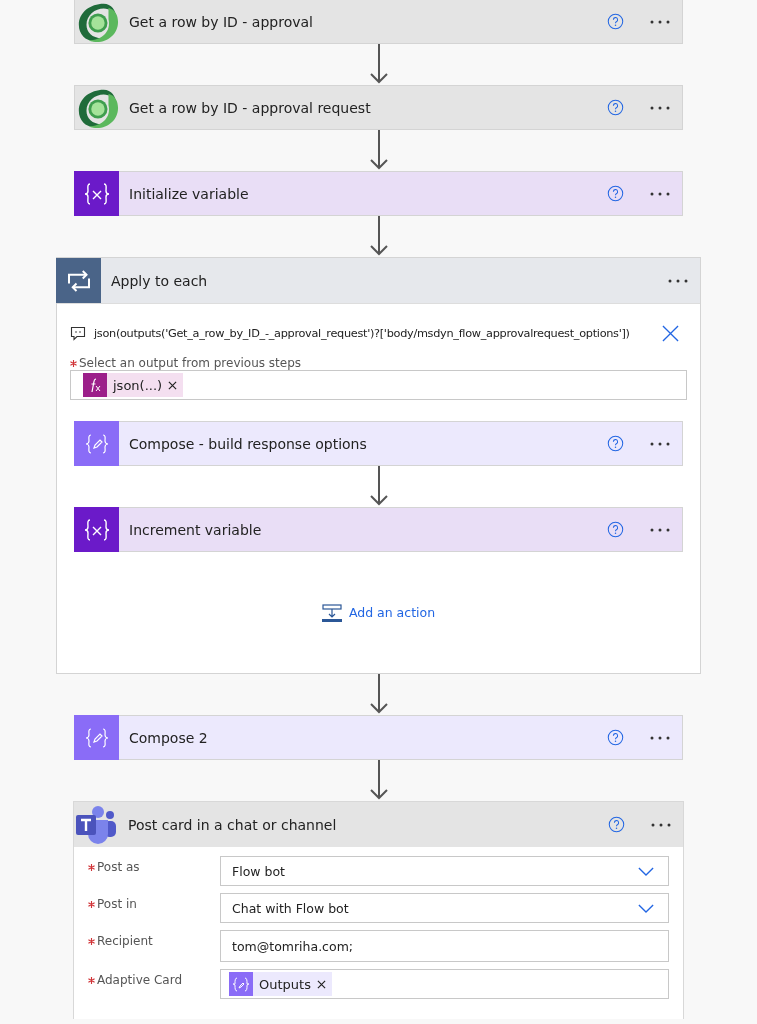 The height and width of the screenshot is (1024, 757). What do you see at coordinates (139, 980) in the screenshot?
I see `field-label: Adaptive Card` at bounding box center [139, 980].